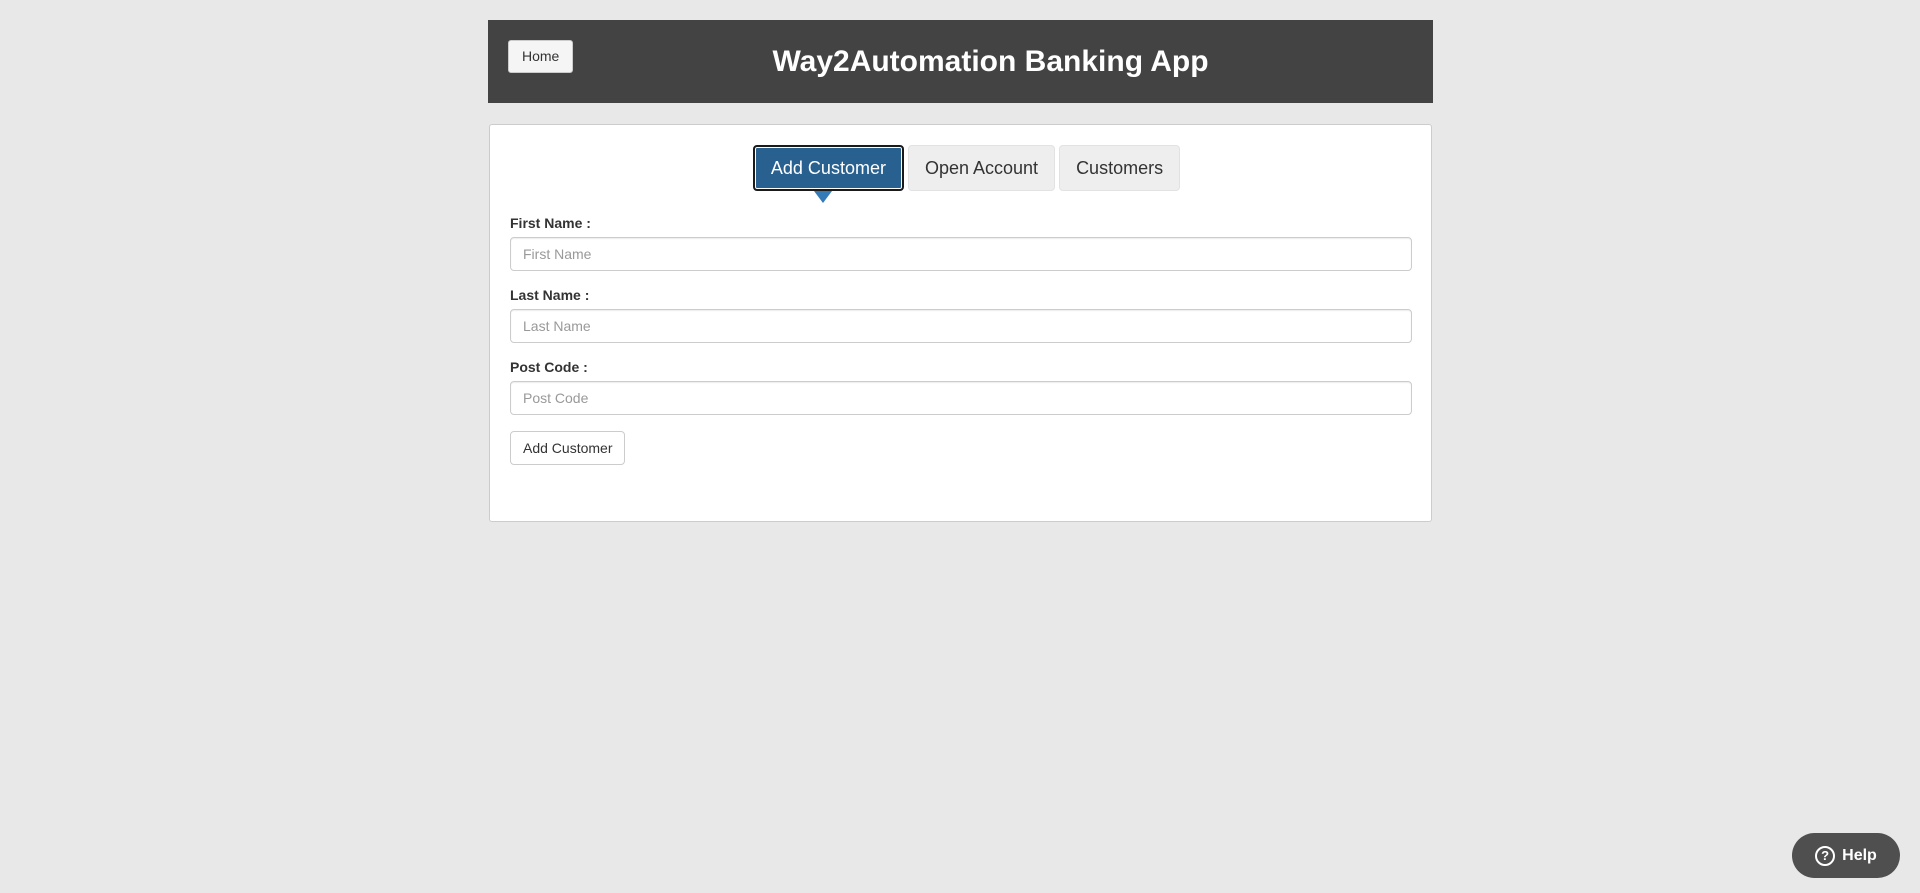  Describe the element at coordinates (550, 295) in the screenshot. I see `last-name-label: Last Name :` at that location.